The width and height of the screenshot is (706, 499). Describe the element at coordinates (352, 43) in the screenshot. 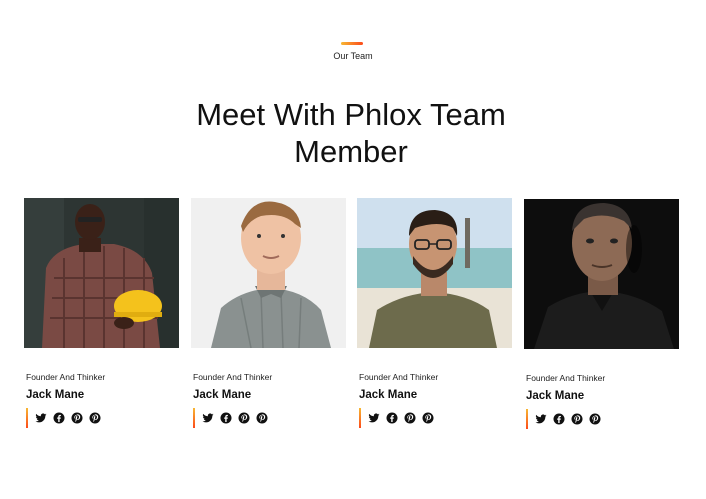

I see `eyebrow-accent-bar` at that location.